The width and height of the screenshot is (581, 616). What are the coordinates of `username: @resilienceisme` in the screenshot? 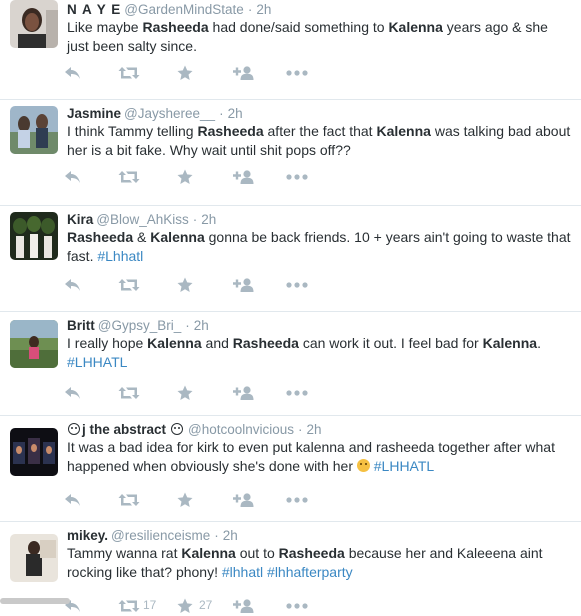 It's located at (160, 535).